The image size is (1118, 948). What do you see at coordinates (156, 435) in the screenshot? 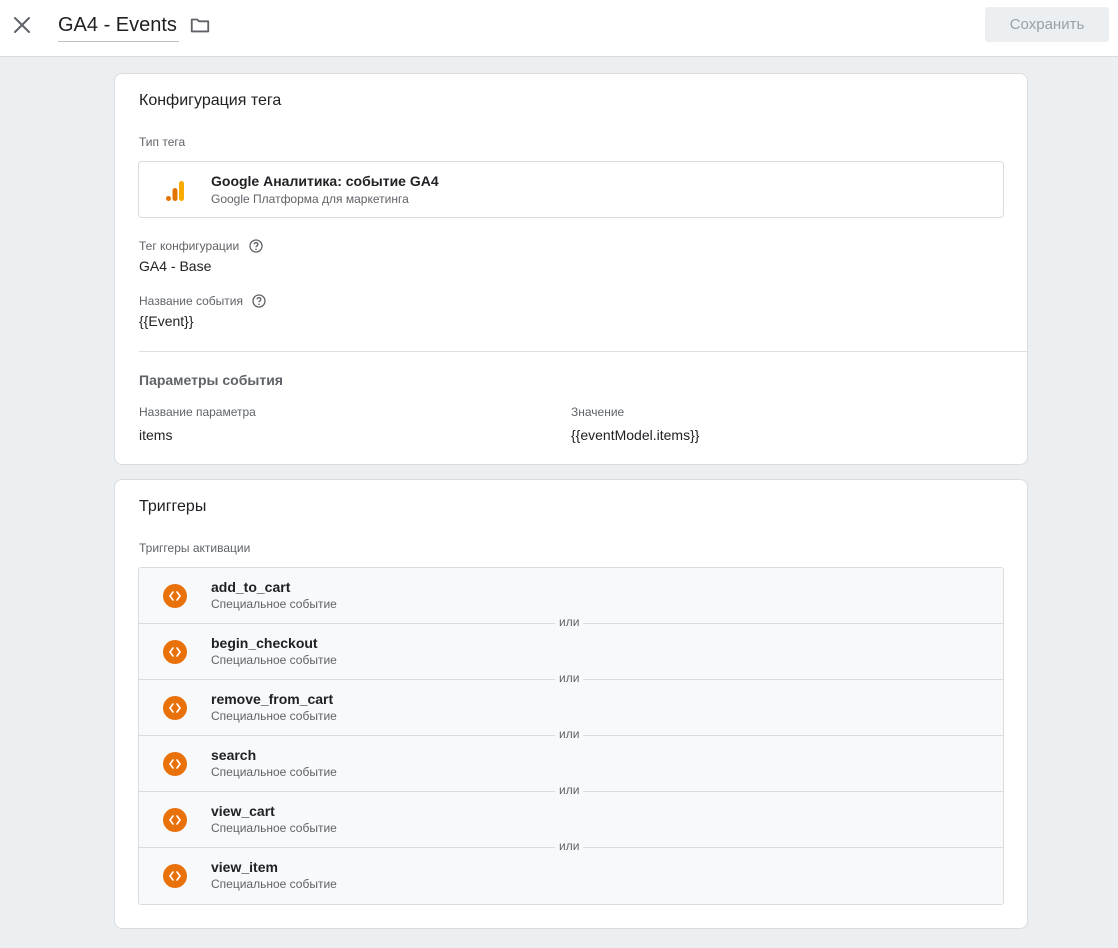
I see `param-name: items` at bounding box center [156, 435].